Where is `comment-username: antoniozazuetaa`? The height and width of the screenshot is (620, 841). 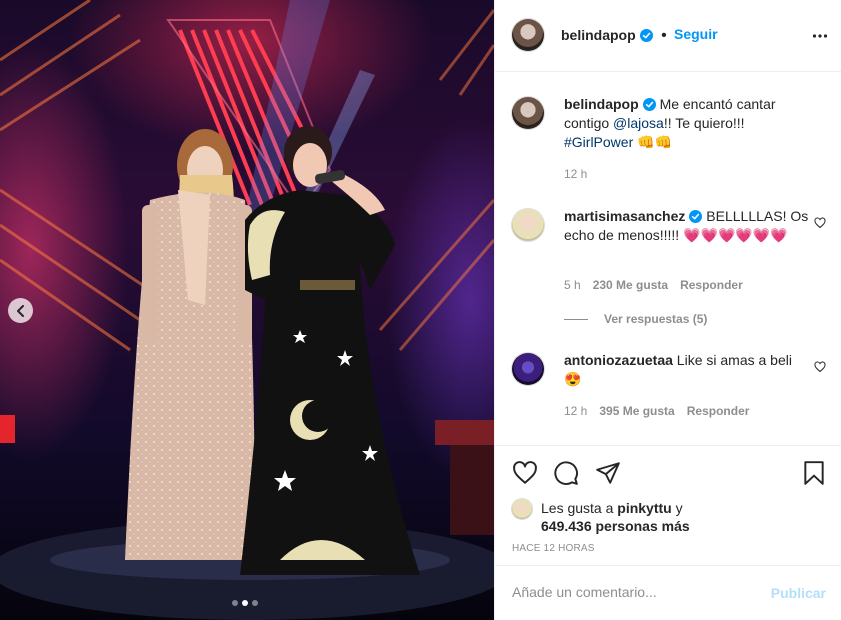
comment-username: antoniozazuetaa is located at coordinates (618, 360).